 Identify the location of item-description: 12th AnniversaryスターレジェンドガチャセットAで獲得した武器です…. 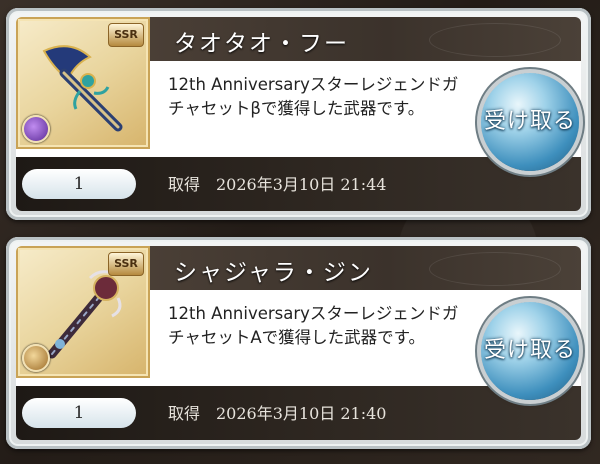
(313, 325).